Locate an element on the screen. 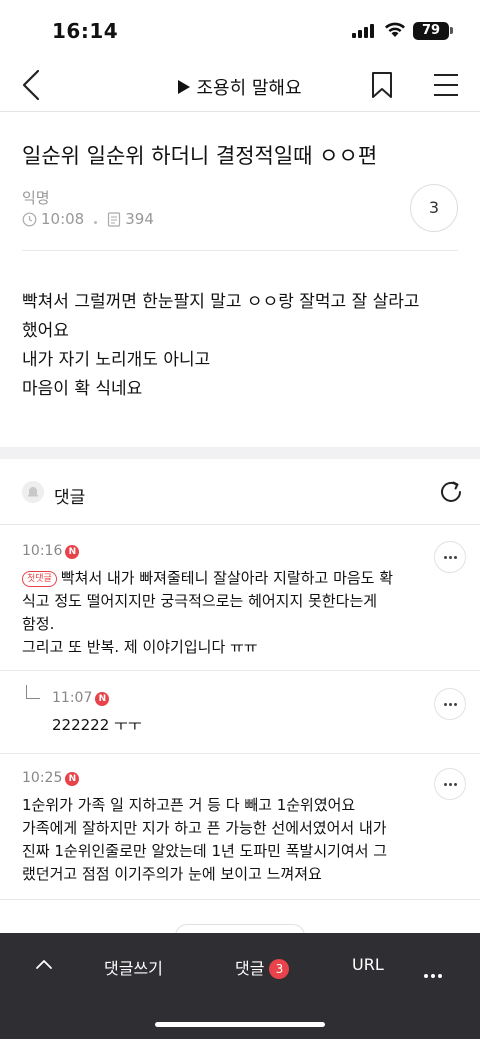 This screenshot has width=480, height=1039. play-icon is located at coordinates (184, 87).